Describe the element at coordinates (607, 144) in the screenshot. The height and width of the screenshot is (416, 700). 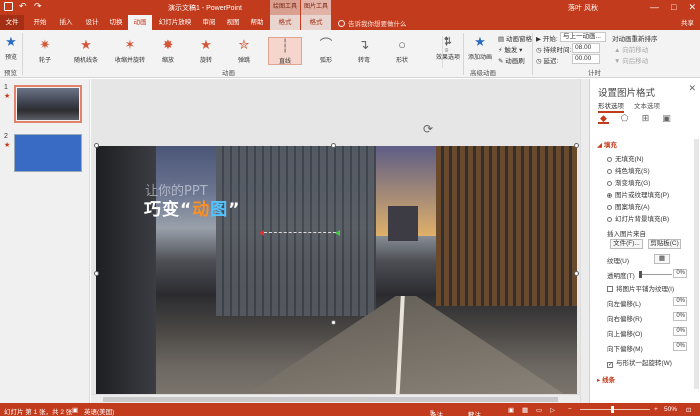
I see `fill-section-header: ◢ 填充` at that location.